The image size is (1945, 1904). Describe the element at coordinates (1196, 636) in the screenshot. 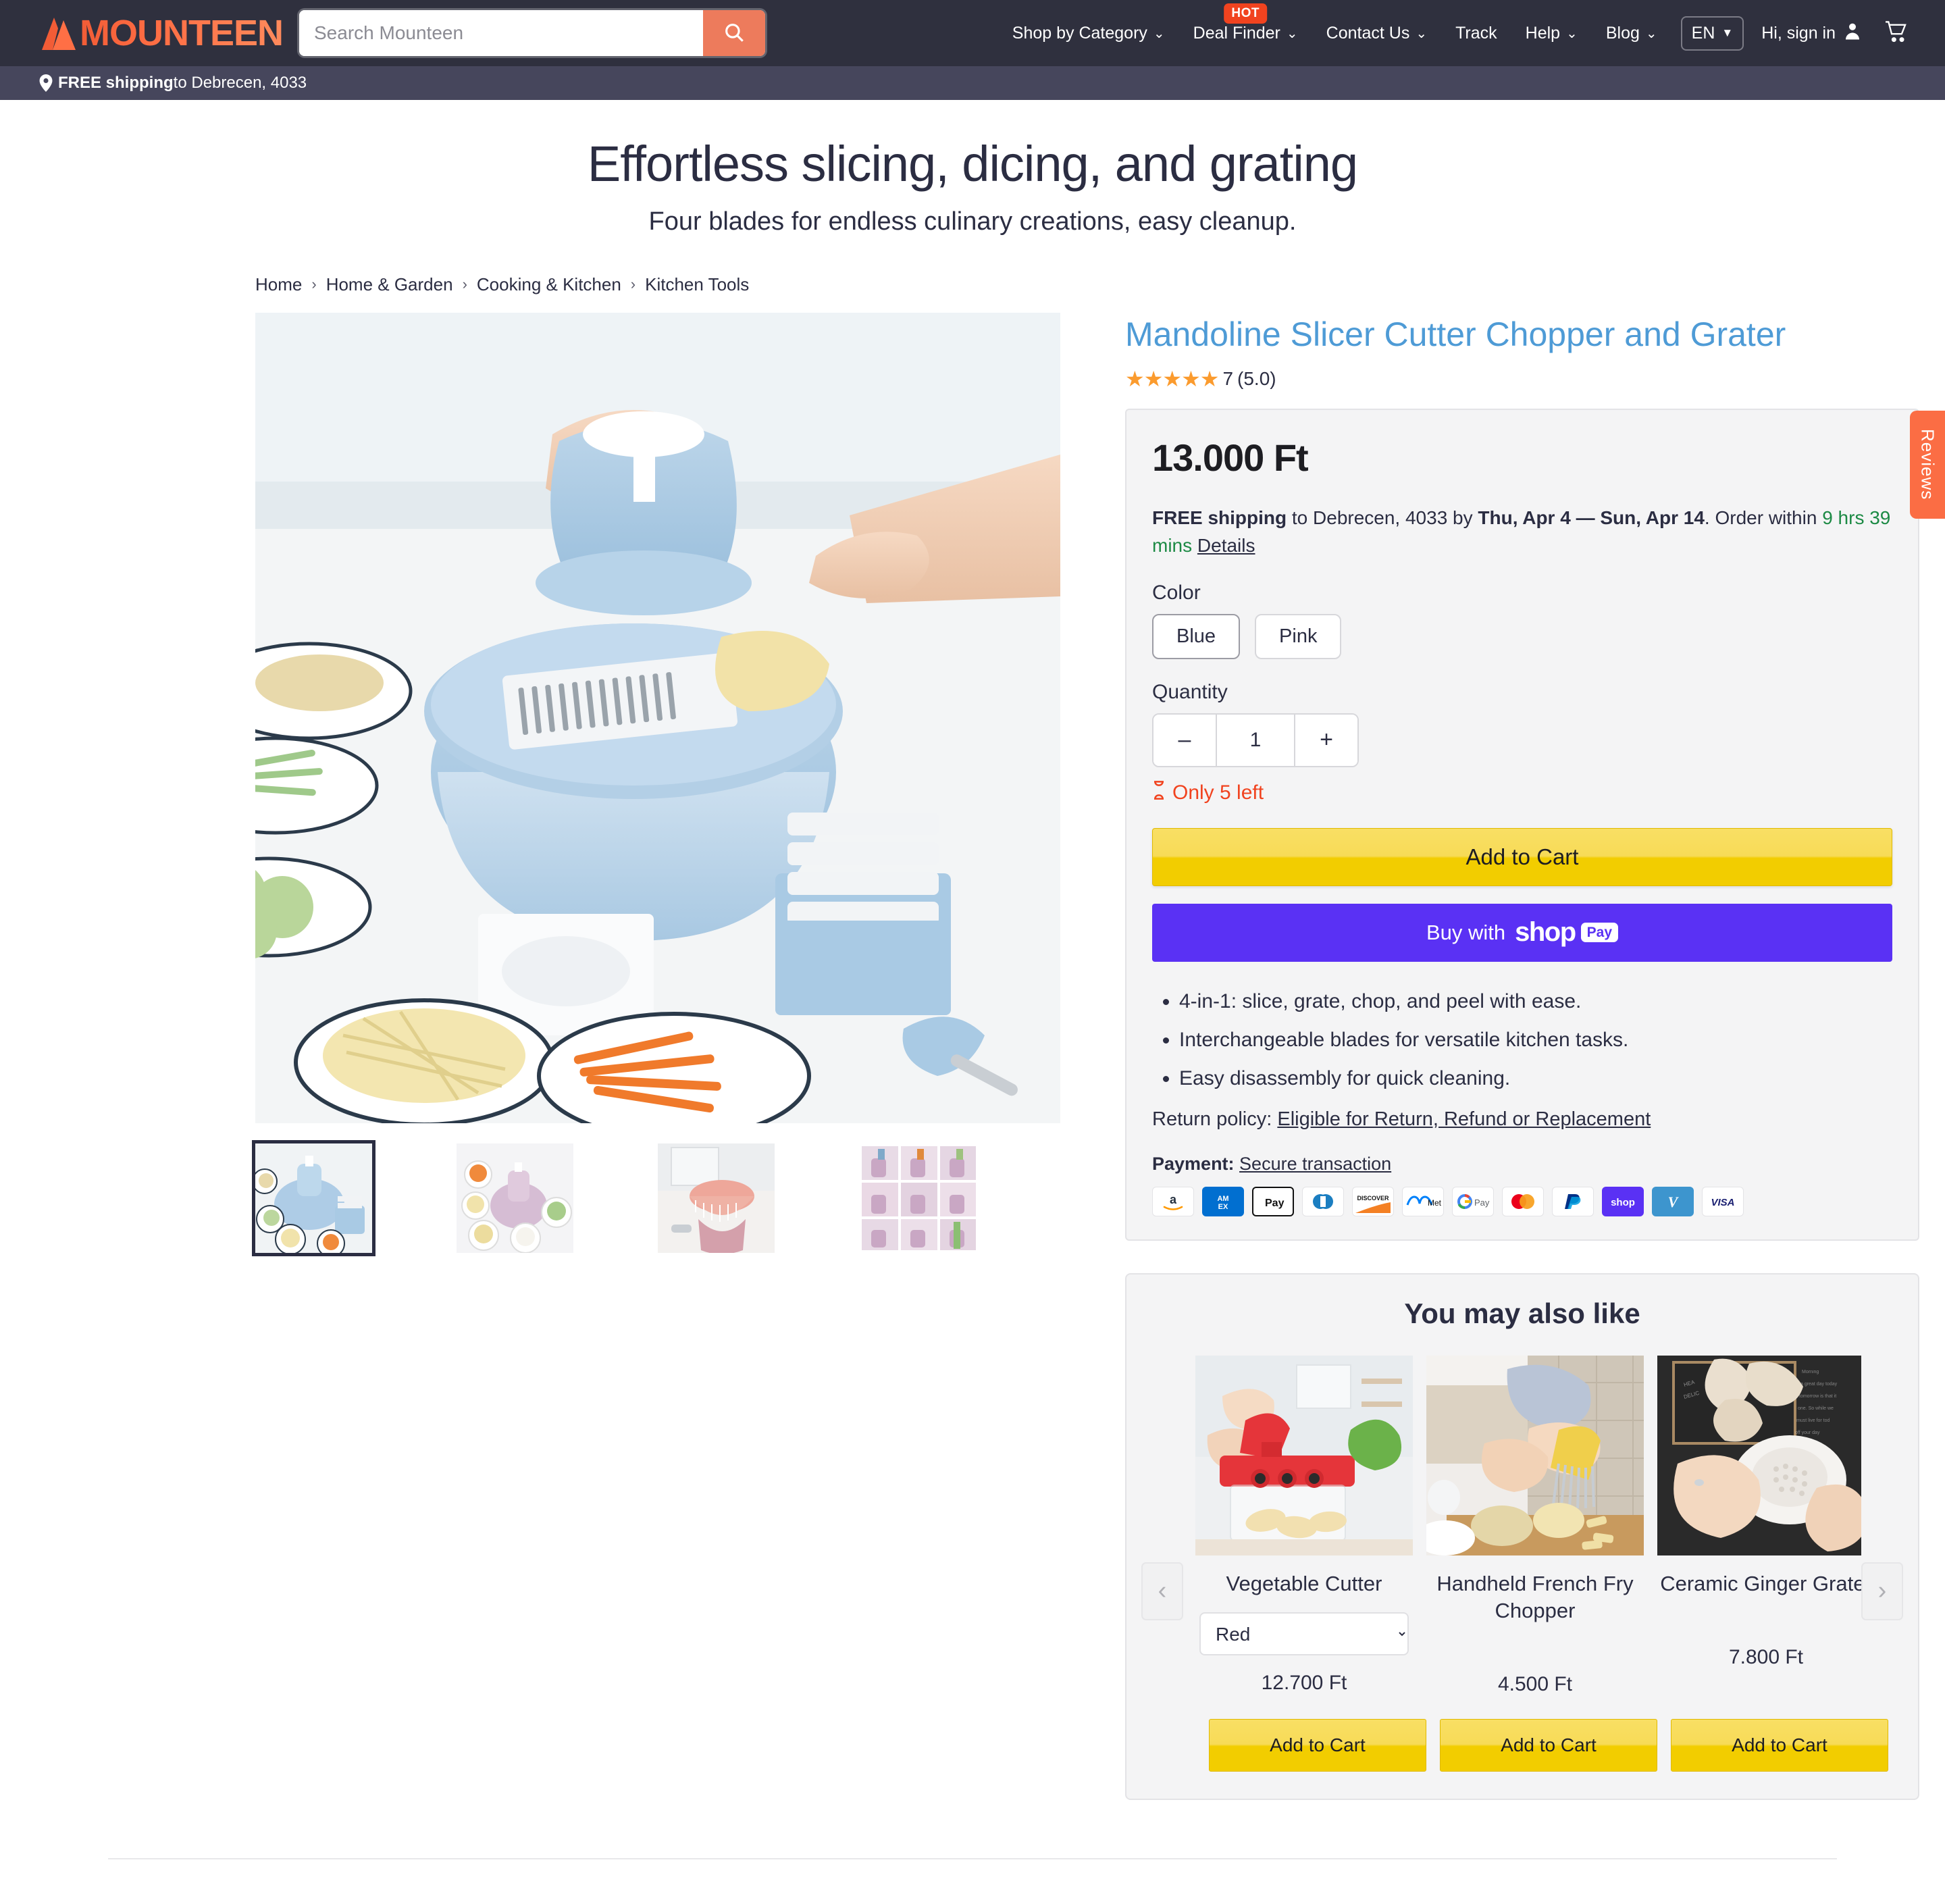

I see `color-option-blue: Blue` at that location.